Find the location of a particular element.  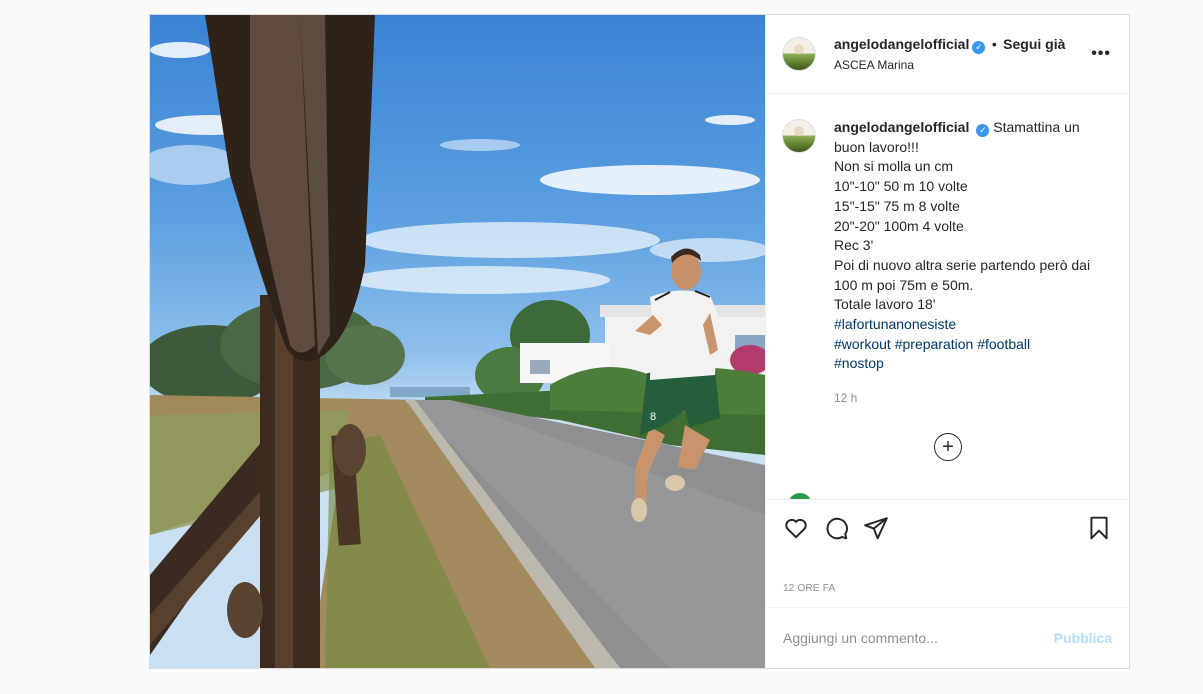

heart-icon is located at coordinates (796, 528).